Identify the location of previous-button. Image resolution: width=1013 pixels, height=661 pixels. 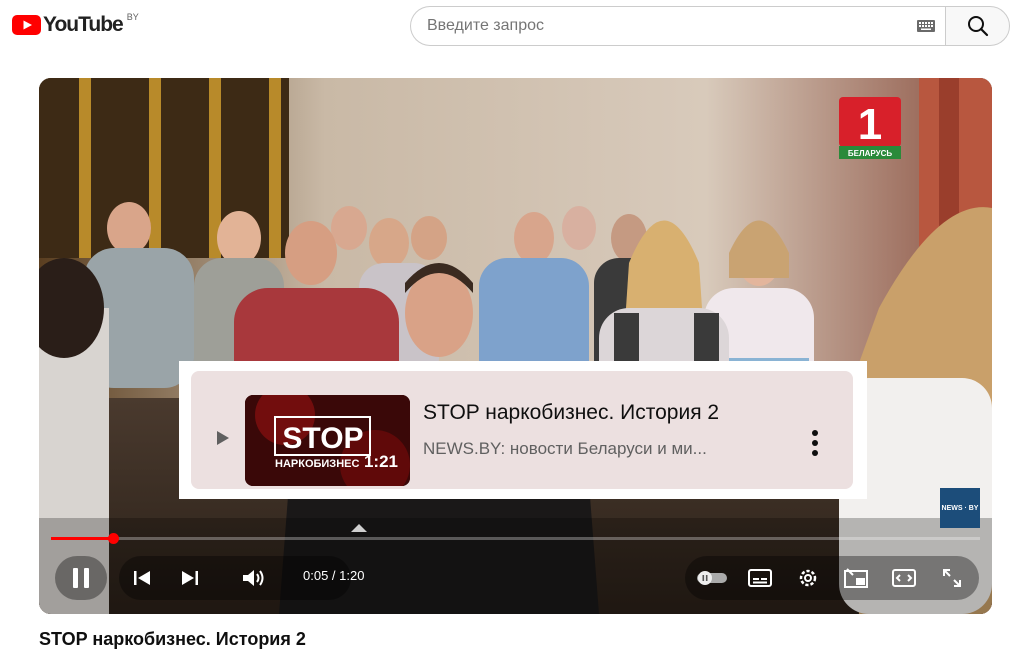
(142, 578).